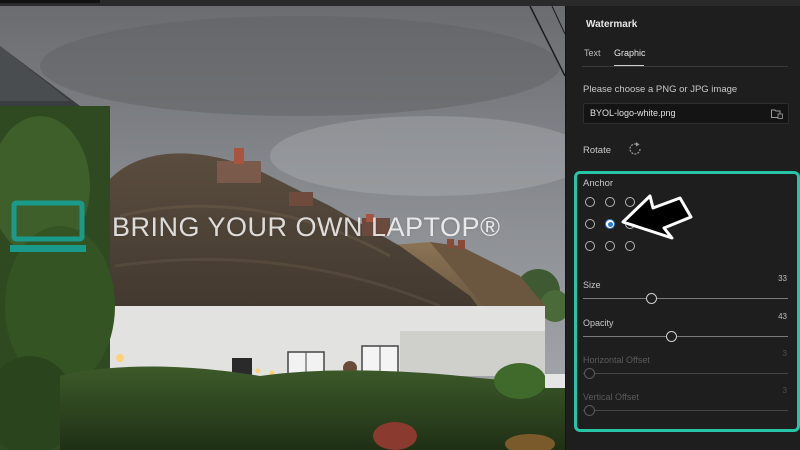 The width and height of the screenshot is (800, 450). What do you see at coordinates (590, 202) in the screenshot?
I see `anchor-radio-top-left` at bounding box center [590, 202].